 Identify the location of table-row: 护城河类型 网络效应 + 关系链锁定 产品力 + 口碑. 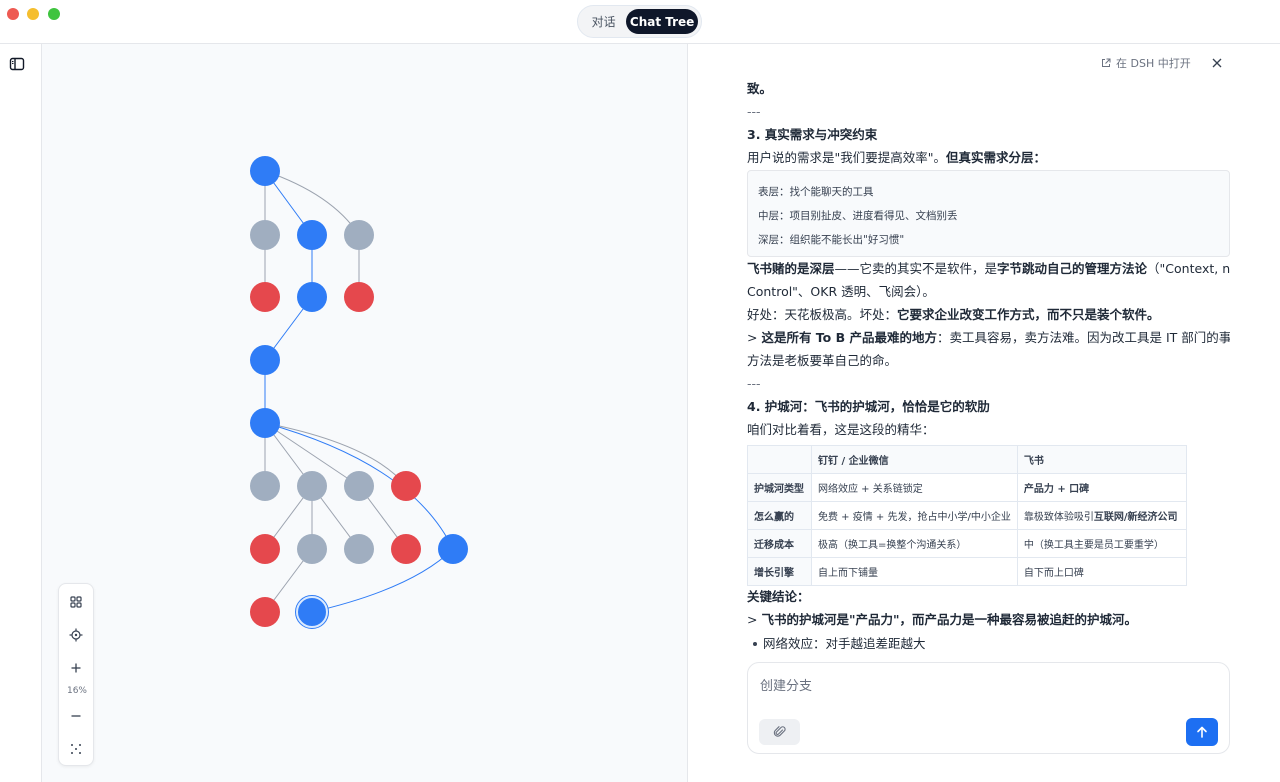
(967, 487).